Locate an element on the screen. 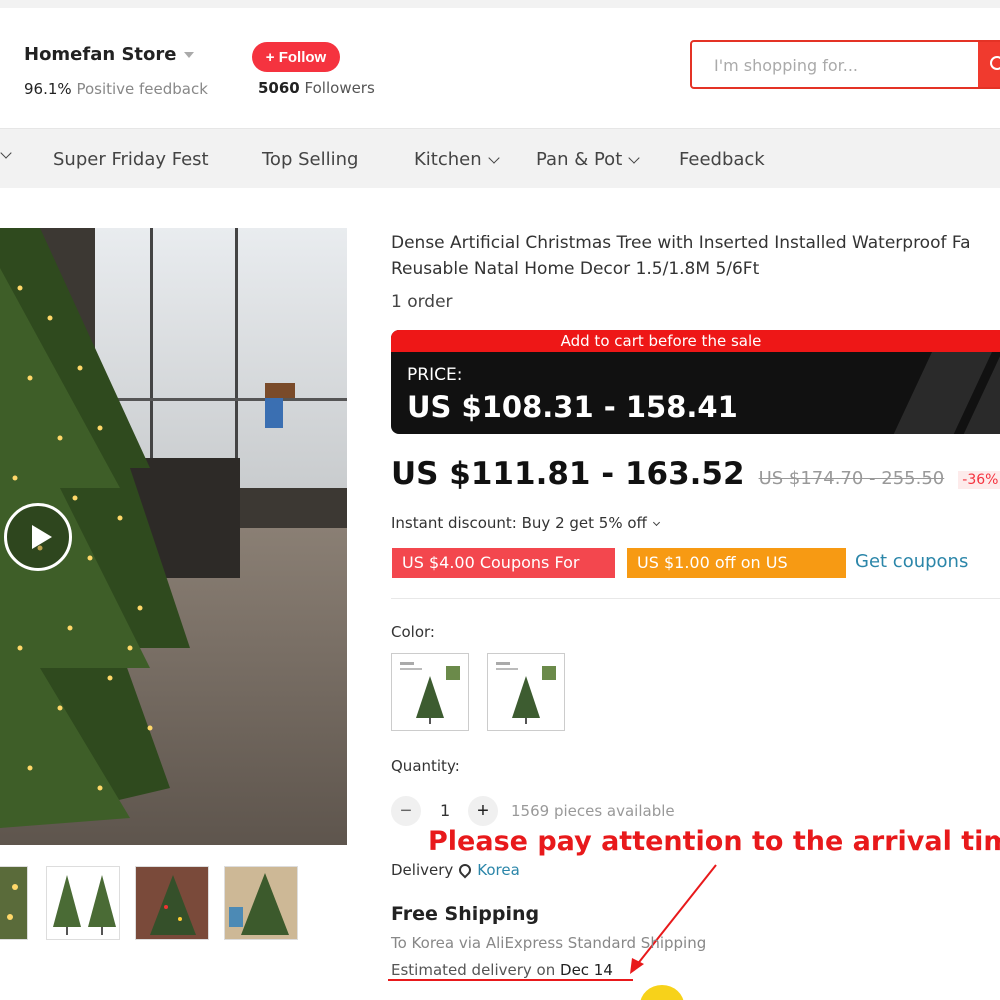 The image size is (1000, 1000). quantity-label: Quantity: is located at coordinates (425, 766).